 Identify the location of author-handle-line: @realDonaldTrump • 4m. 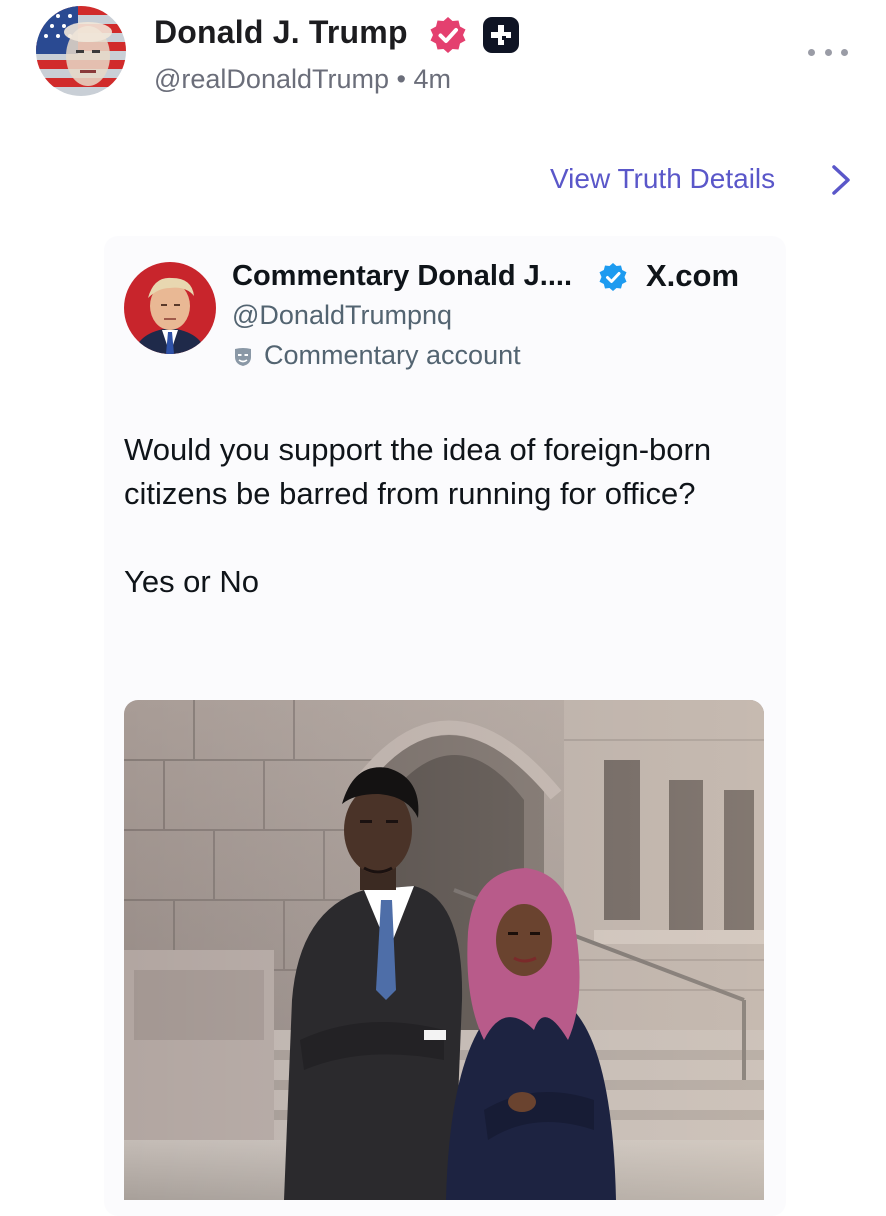
(302, 79).